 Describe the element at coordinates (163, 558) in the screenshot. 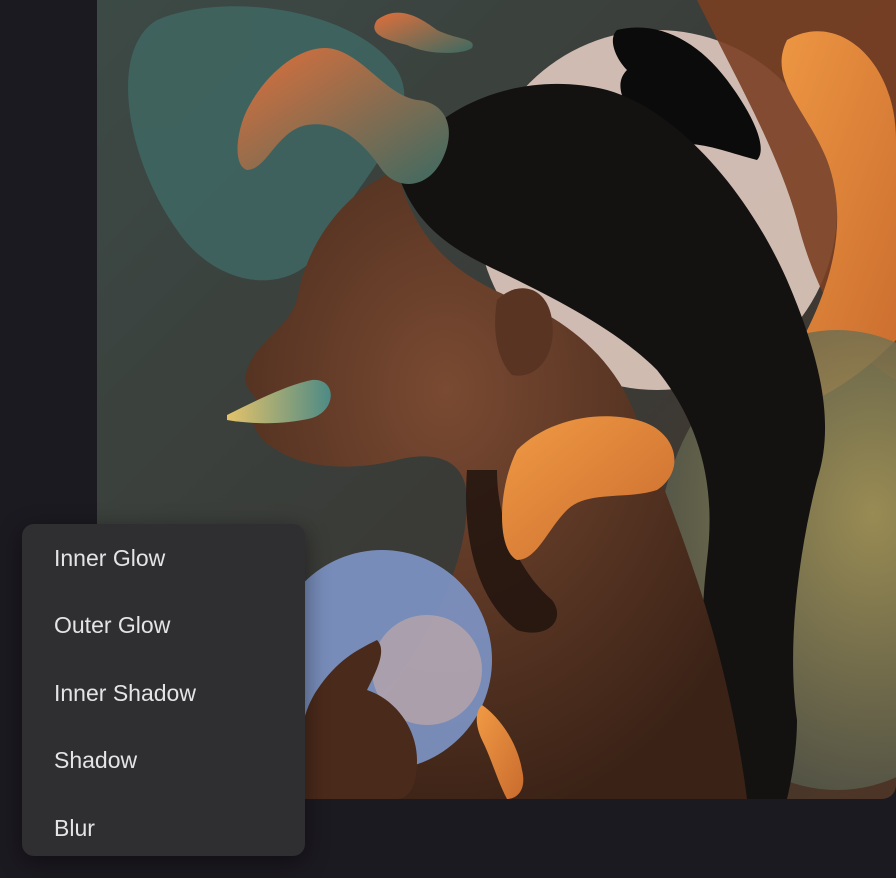

I see `menu-item-inner-glow: Inner Glow` at that location.